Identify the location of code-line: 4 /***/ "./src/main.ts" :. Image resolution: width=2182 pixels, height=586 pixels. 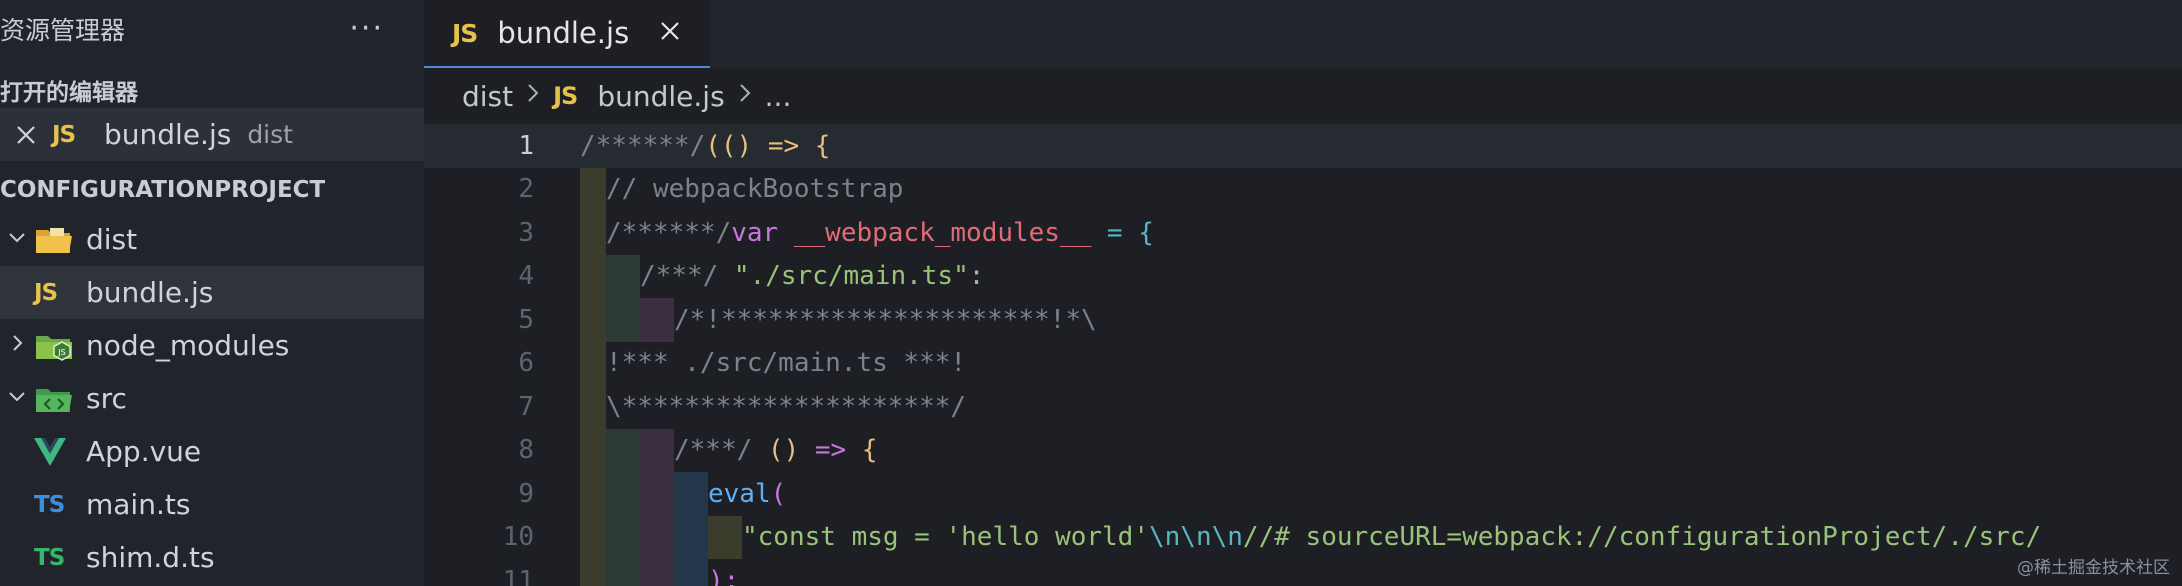
(1303, 276).